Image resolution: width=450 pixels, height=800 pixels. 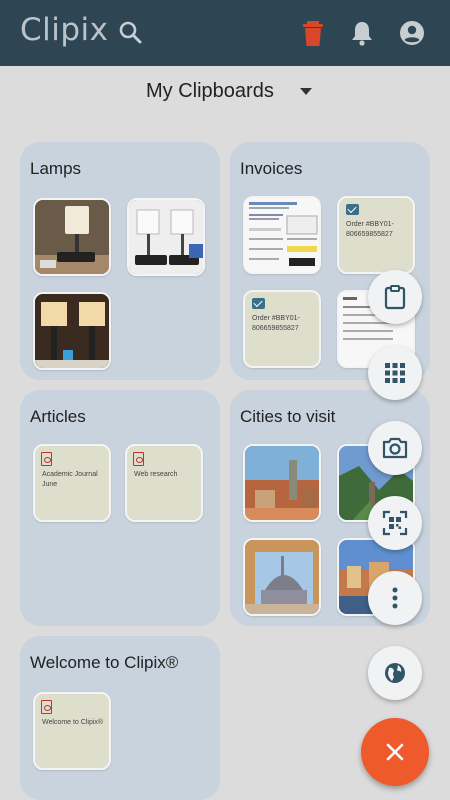 I want to click on app-logo: Clipix, so click(x=64, y=30).